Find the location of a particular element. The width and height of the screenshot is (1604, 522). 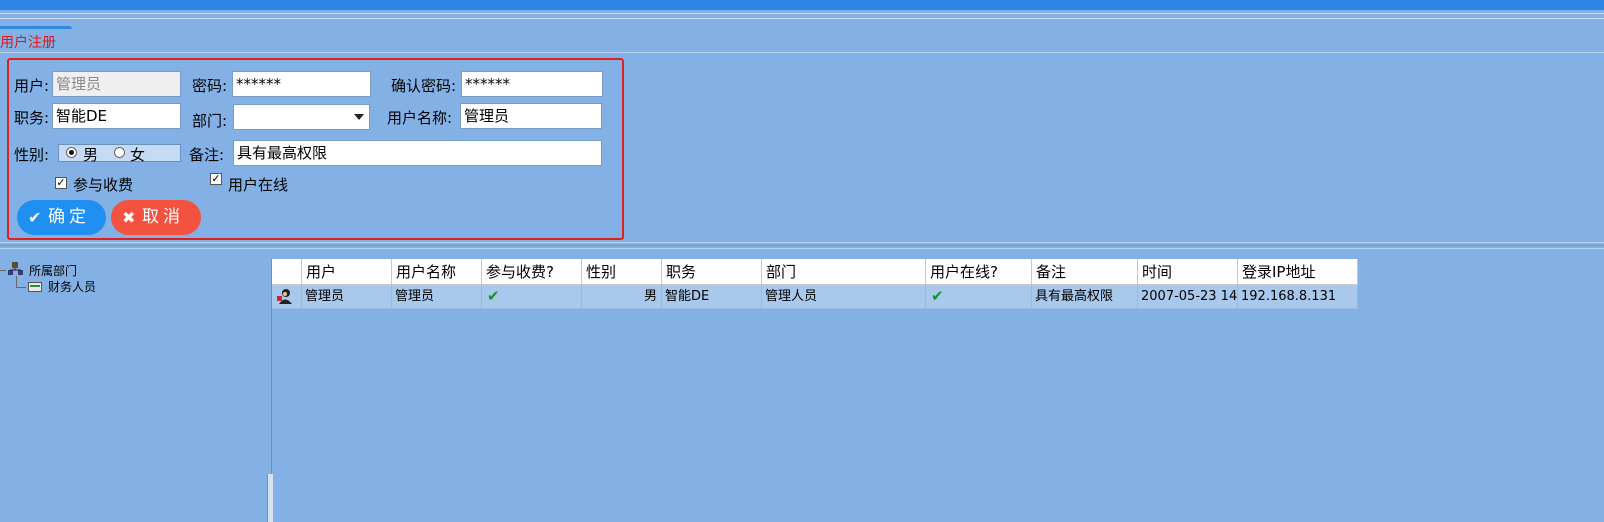

col-header-dept: 部门 is located at coordinates (844, 272).